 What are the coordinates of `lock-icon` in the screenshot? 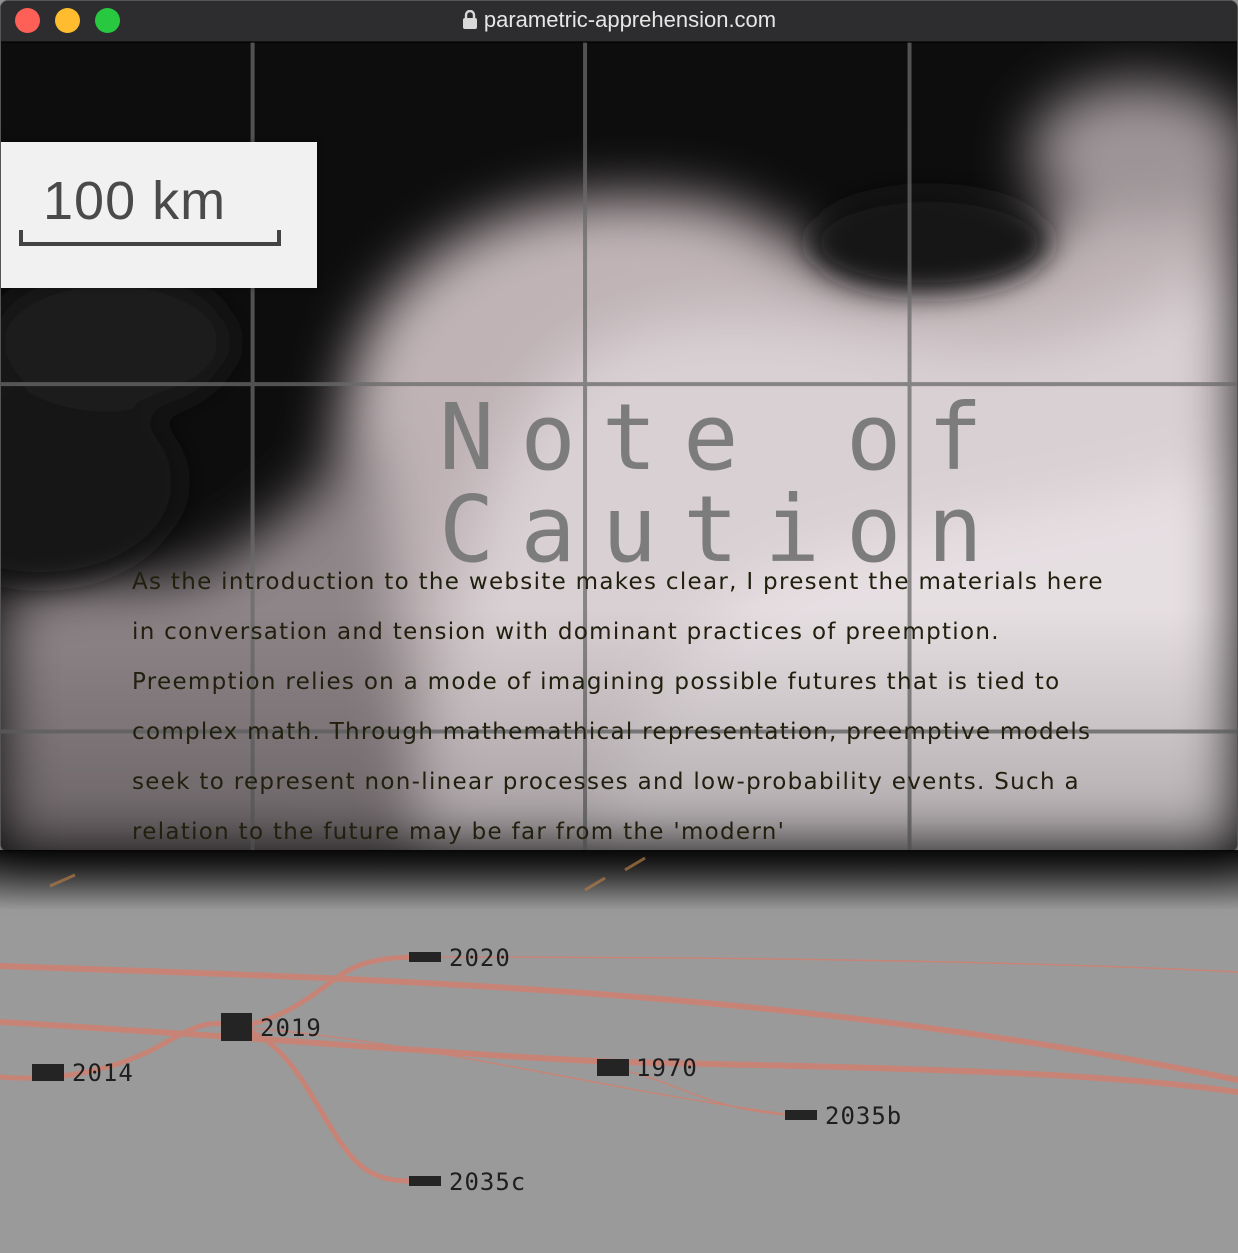 It's located at (470, 22).